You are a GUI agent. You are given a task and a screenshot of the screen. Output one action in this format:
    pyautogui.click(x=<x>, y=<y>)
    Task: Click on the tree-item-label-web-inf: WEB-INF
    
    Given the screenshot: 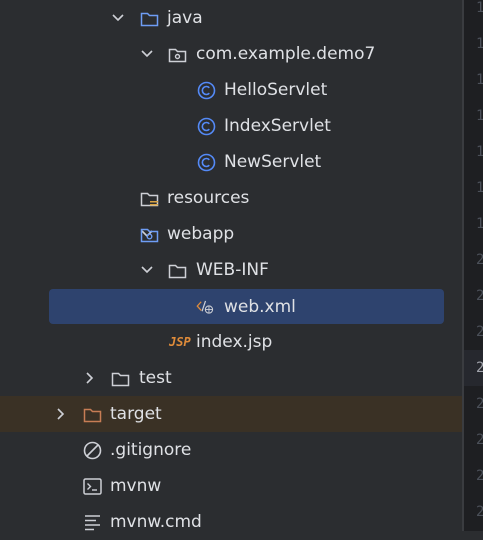 What is the action you would take?
    pyautogui.click(x=232, y=270)
    